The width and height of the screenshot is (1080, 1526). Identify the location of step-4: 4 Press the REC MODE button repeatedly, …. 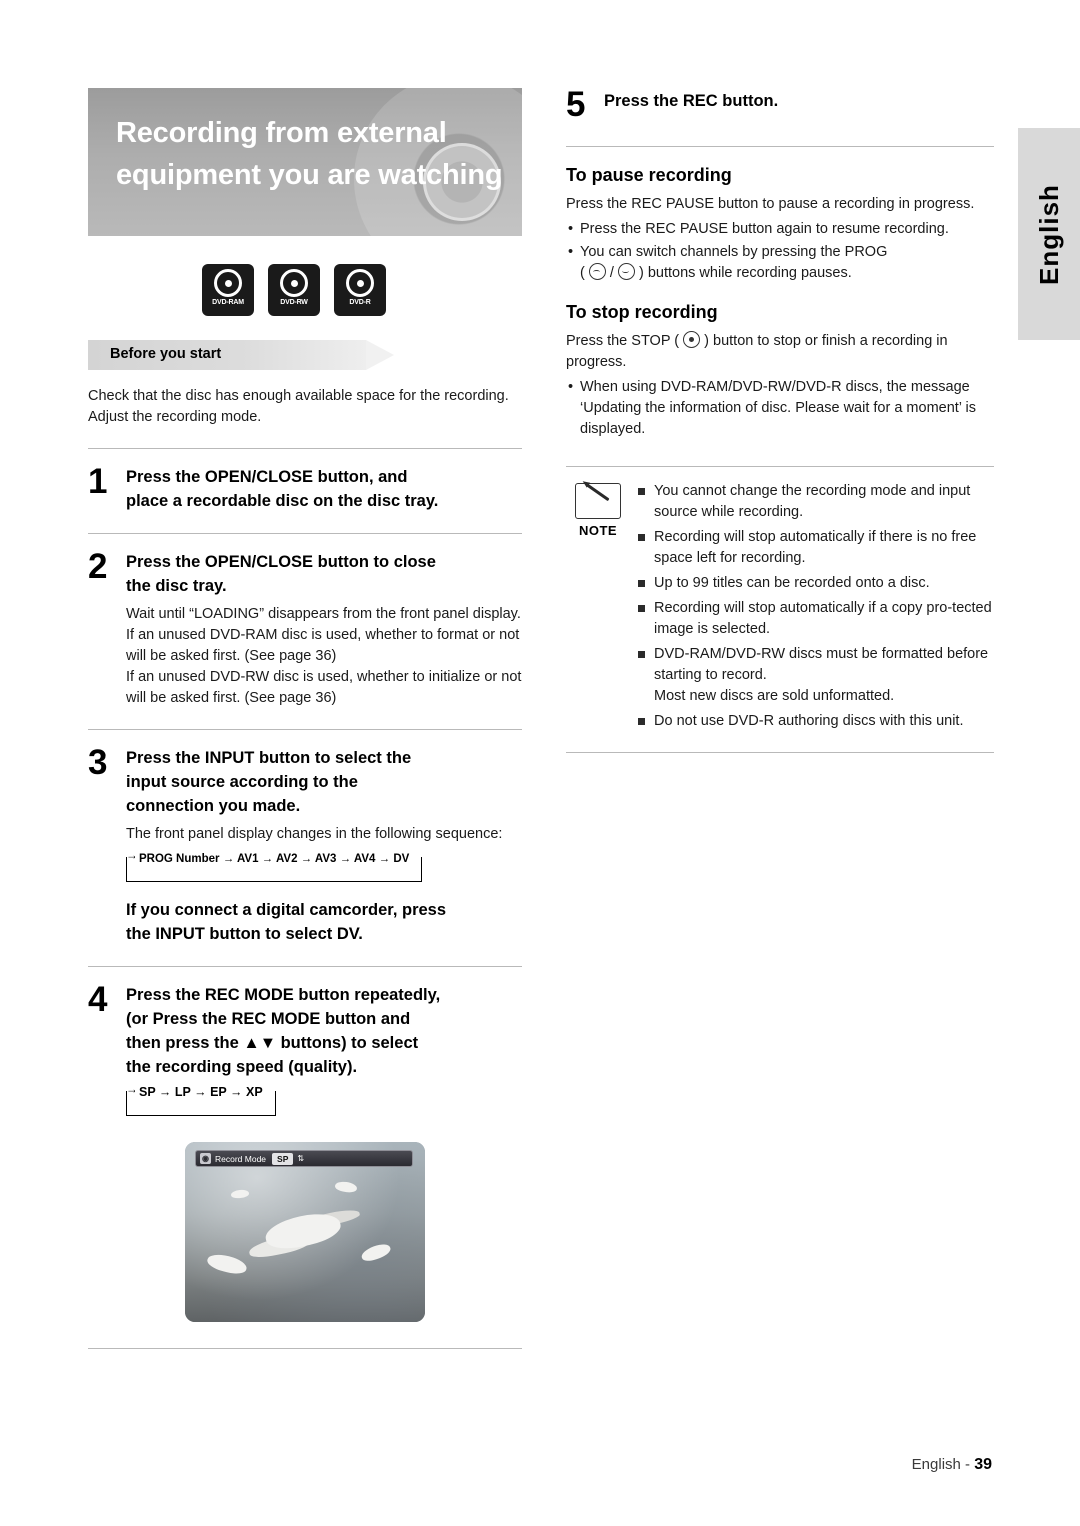
(305, 1029).